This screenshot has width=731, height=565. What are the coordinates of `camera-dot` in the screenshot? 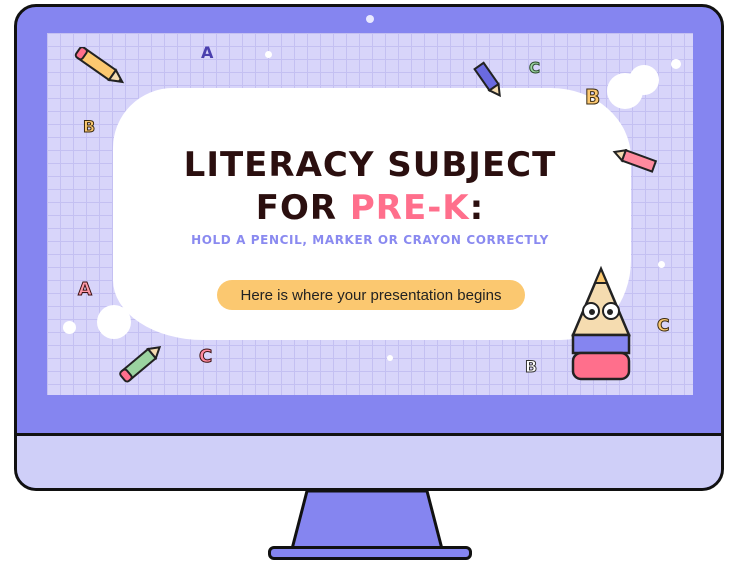 It's located at (370, 19).